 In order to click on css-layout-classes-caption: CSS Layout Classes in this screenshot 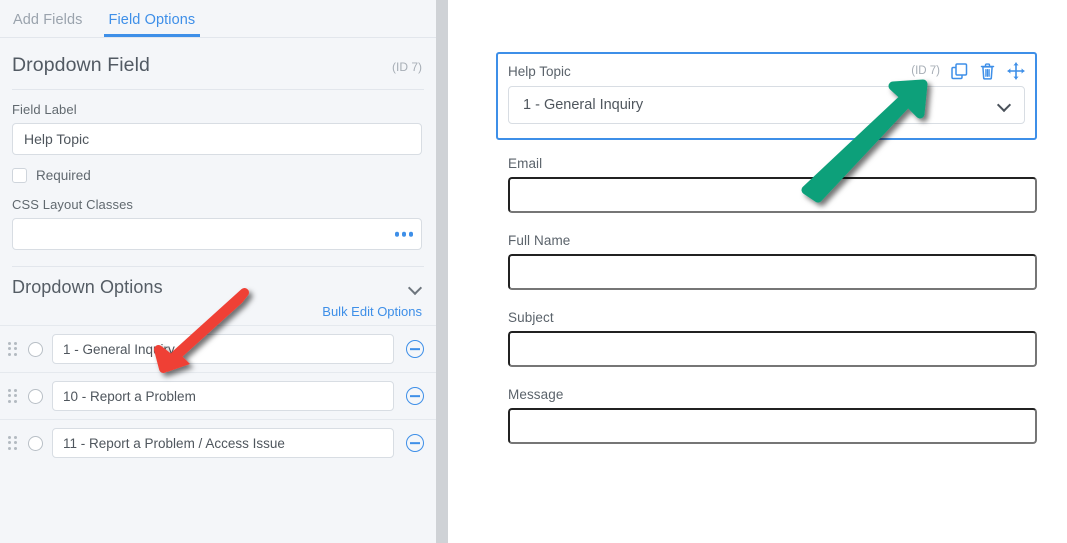, I will do `click(73, 204)`.